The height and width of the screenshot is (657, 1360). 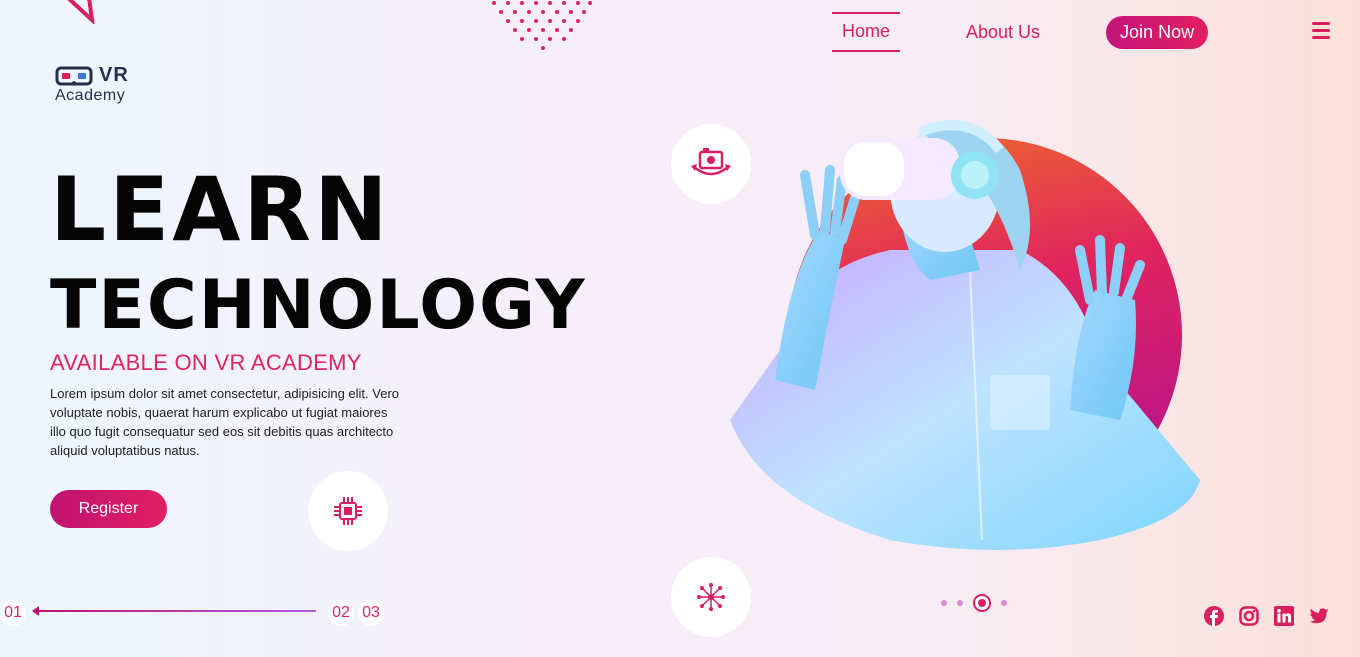 I want to click on main-nav: Home About Us Join Now, so click(x=1020, y=32).